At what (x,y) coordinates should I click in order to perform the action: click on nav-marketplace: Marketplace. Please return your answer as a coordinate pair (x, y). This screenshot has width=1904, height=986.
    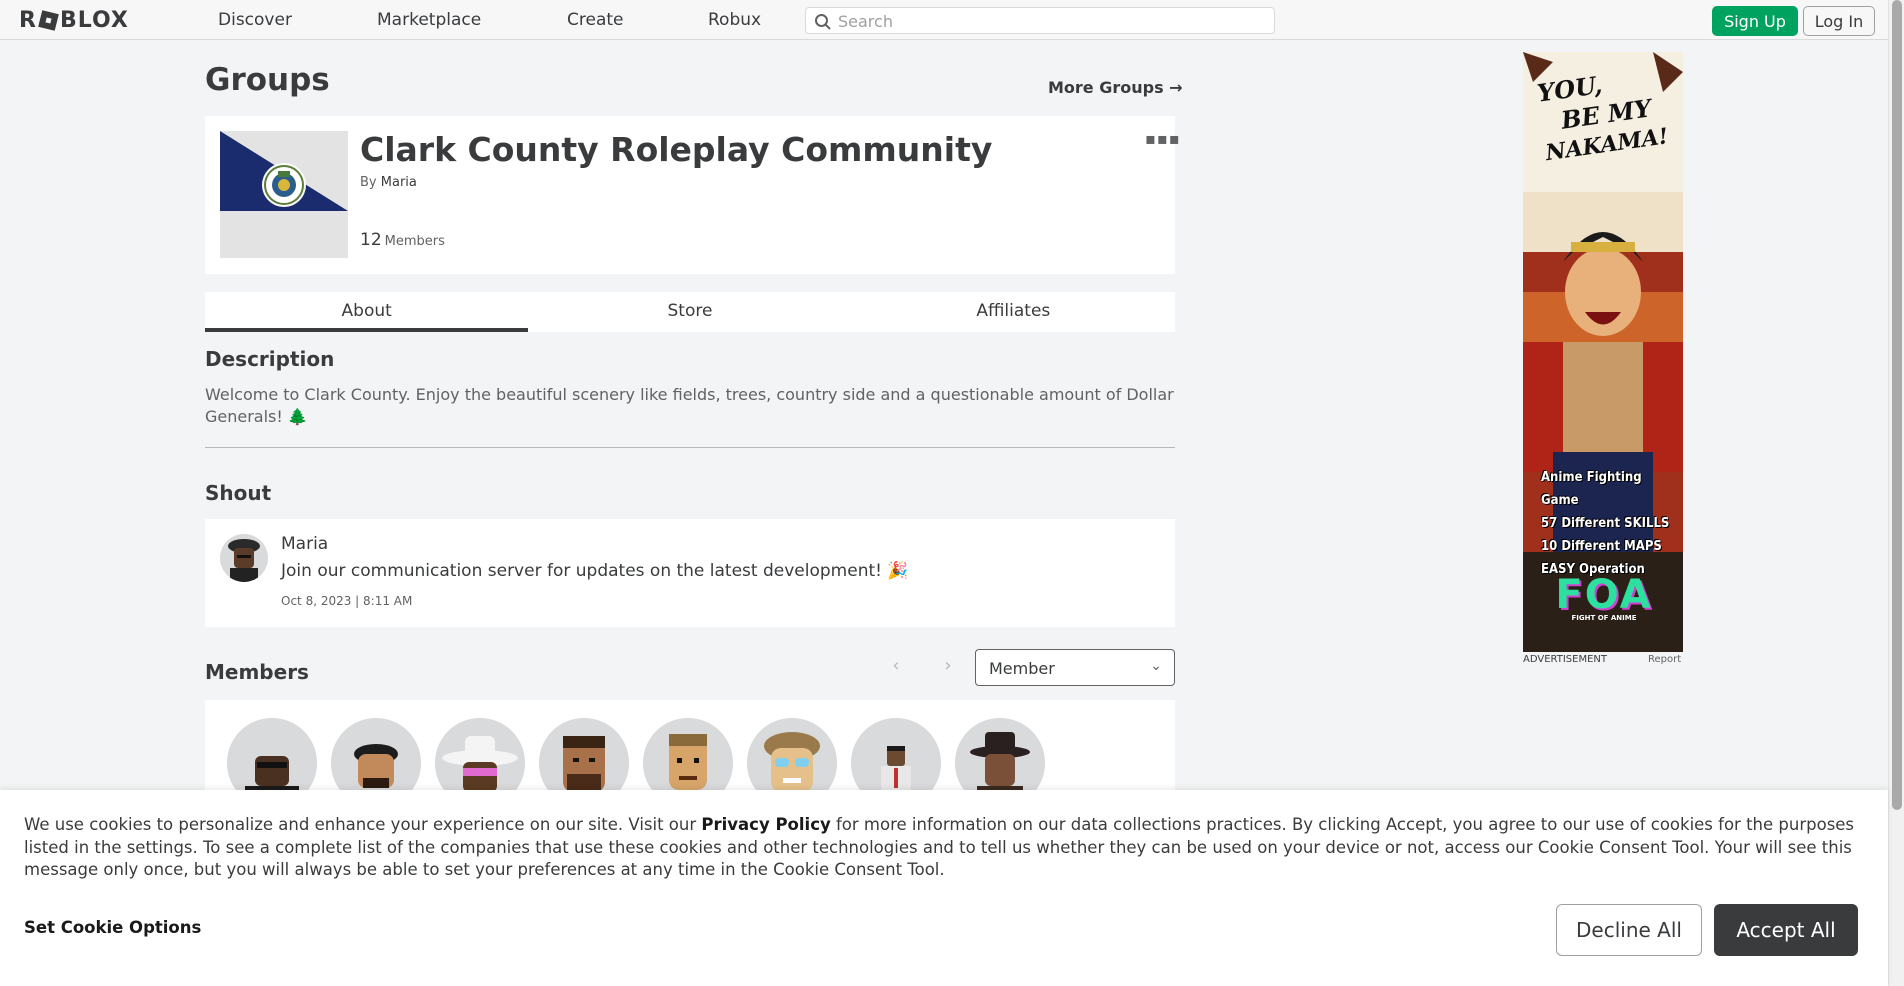
    Looking at the image, I should click on (429, 20).